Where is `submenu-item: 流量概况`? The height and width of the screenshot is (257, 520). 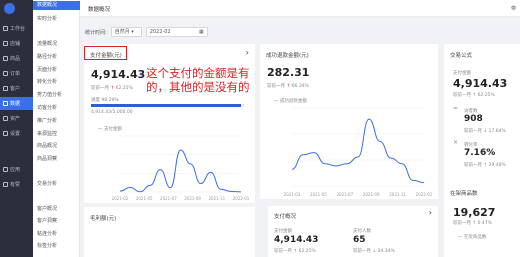 submenu-item: 流量概况 is located at coordinates (47, 43).